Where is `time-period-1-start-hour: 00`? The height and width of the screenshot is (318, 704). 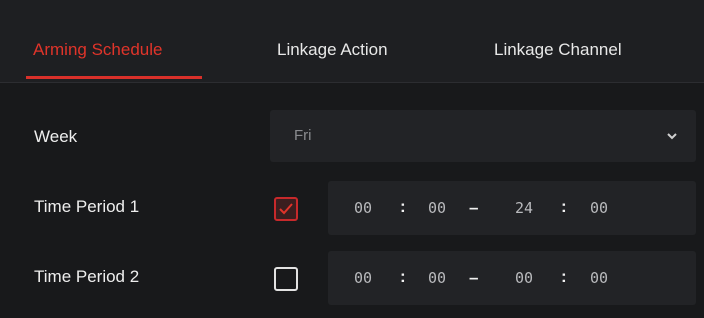 time-period-1-start-hour: 00 is located at coordinates (363, 208).